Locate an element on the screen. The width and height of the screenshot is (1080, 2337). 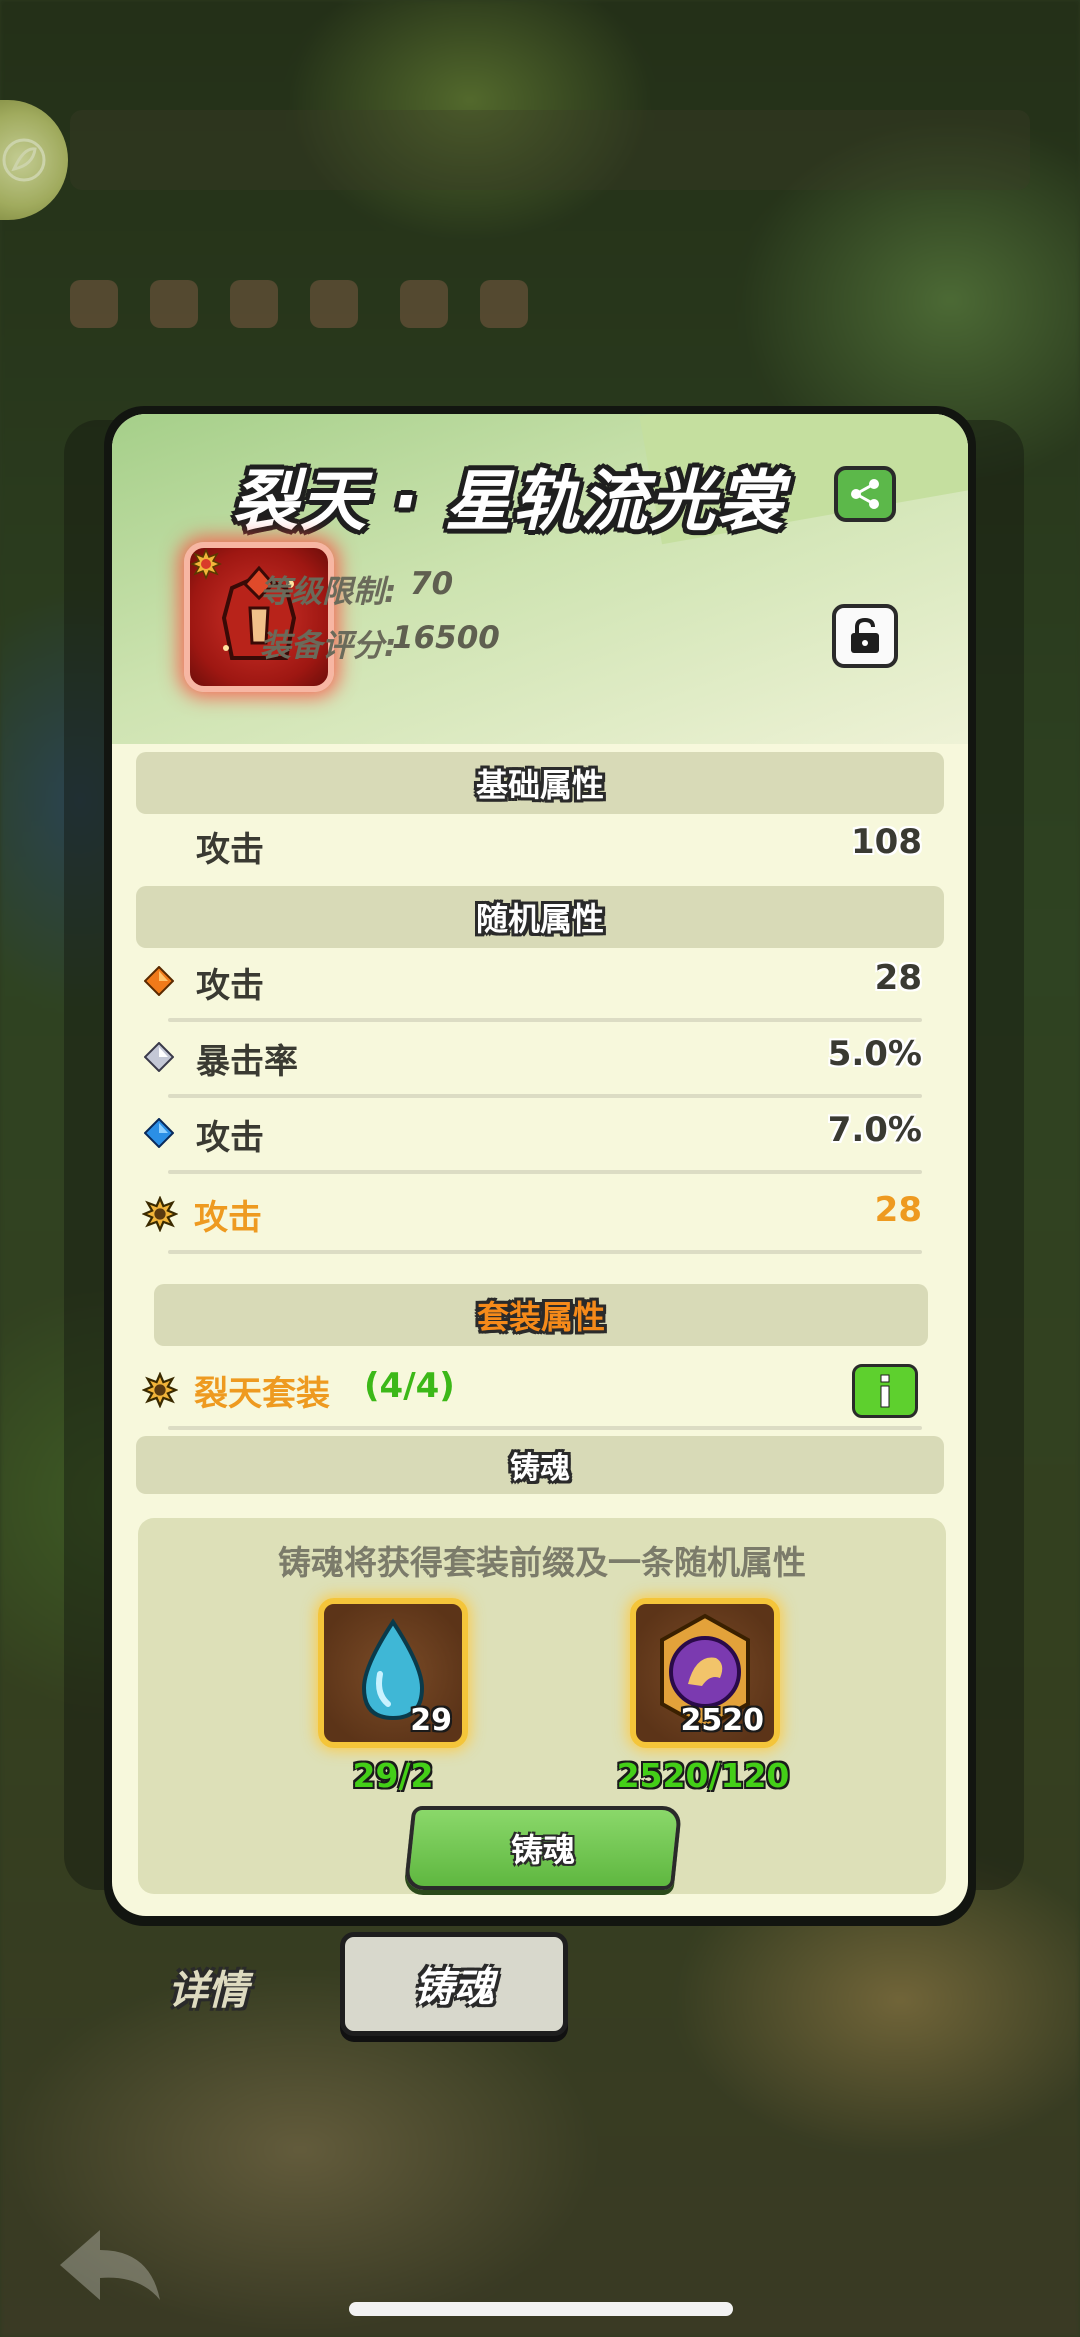
base-attribute-row: 攻击 108 is located at coordinates (559, 847).